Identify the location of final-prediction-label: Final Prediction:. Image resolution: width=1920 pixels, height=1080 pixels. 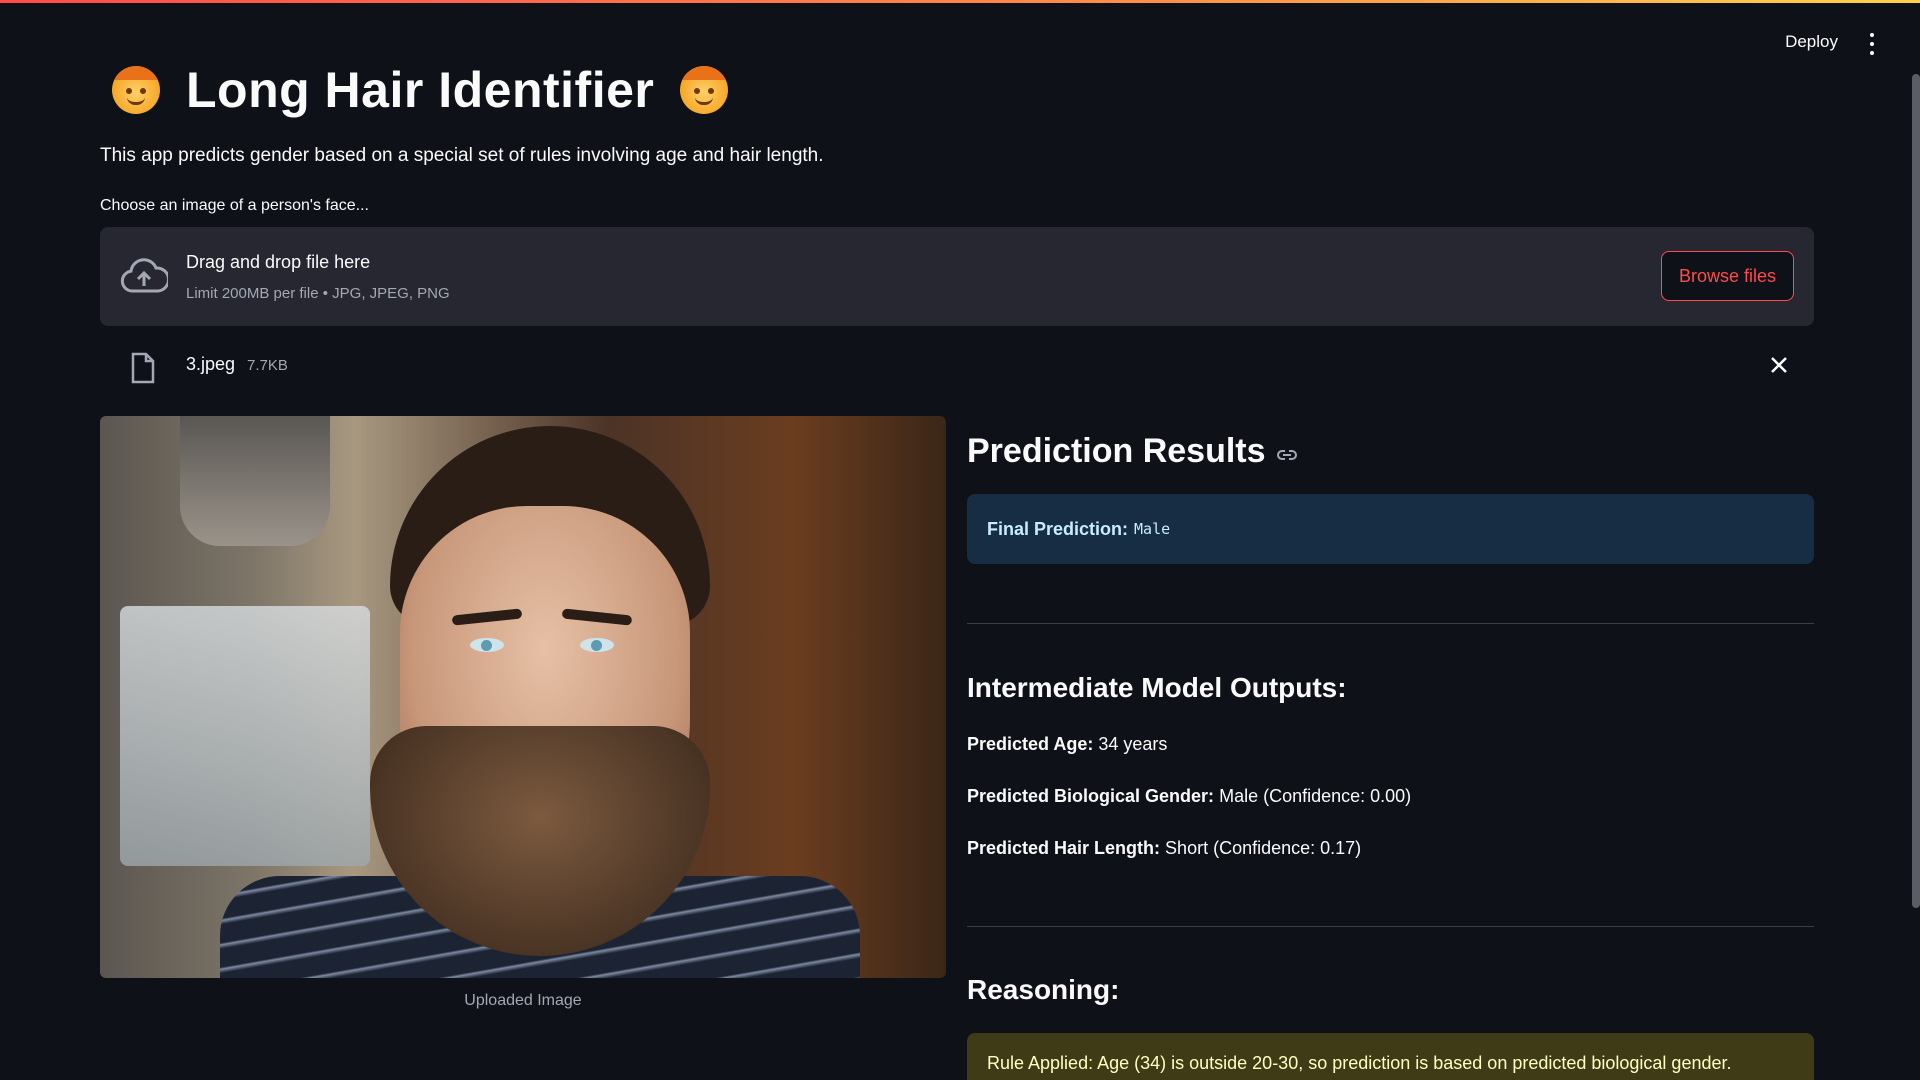
(1058, 528).